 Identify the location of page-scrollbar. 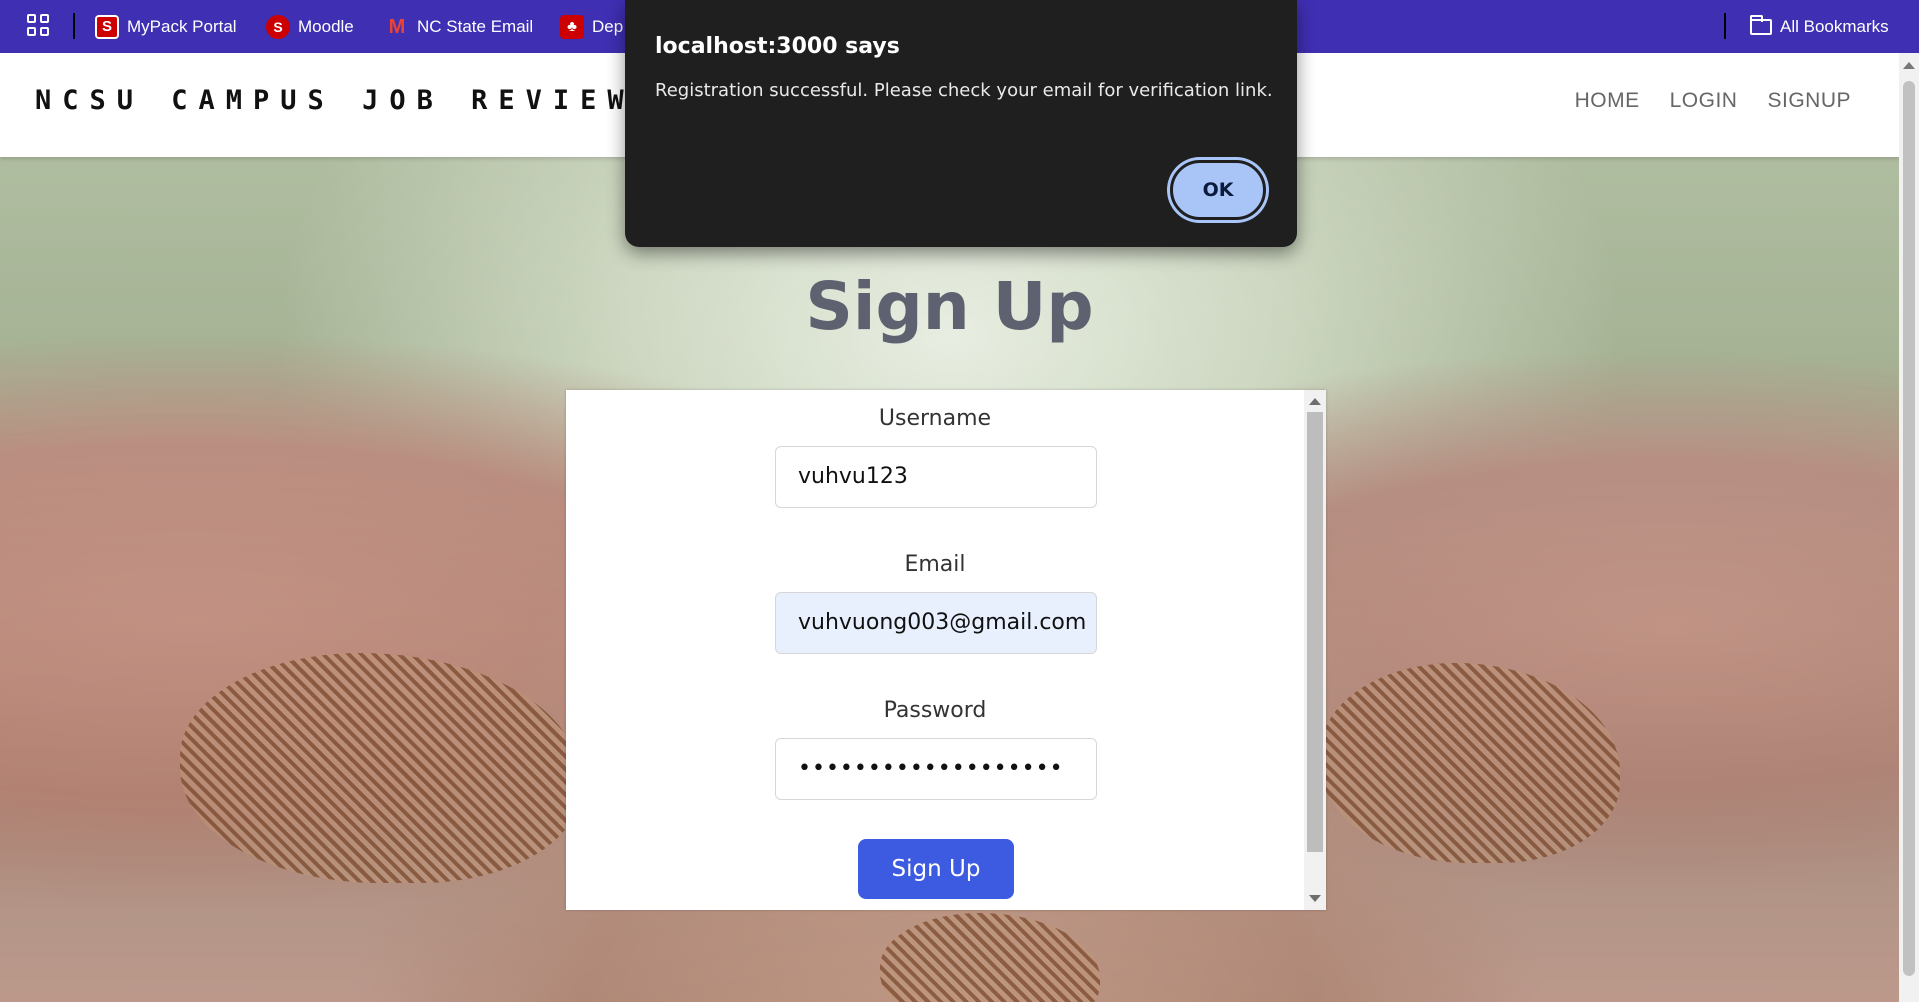
(1909, 527).